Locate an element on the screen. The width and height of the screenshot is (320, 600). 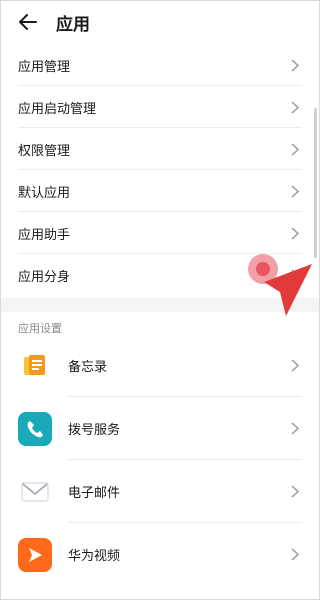
app-row-huawei-video: 华为视频 is located at coordinates (160, 554).